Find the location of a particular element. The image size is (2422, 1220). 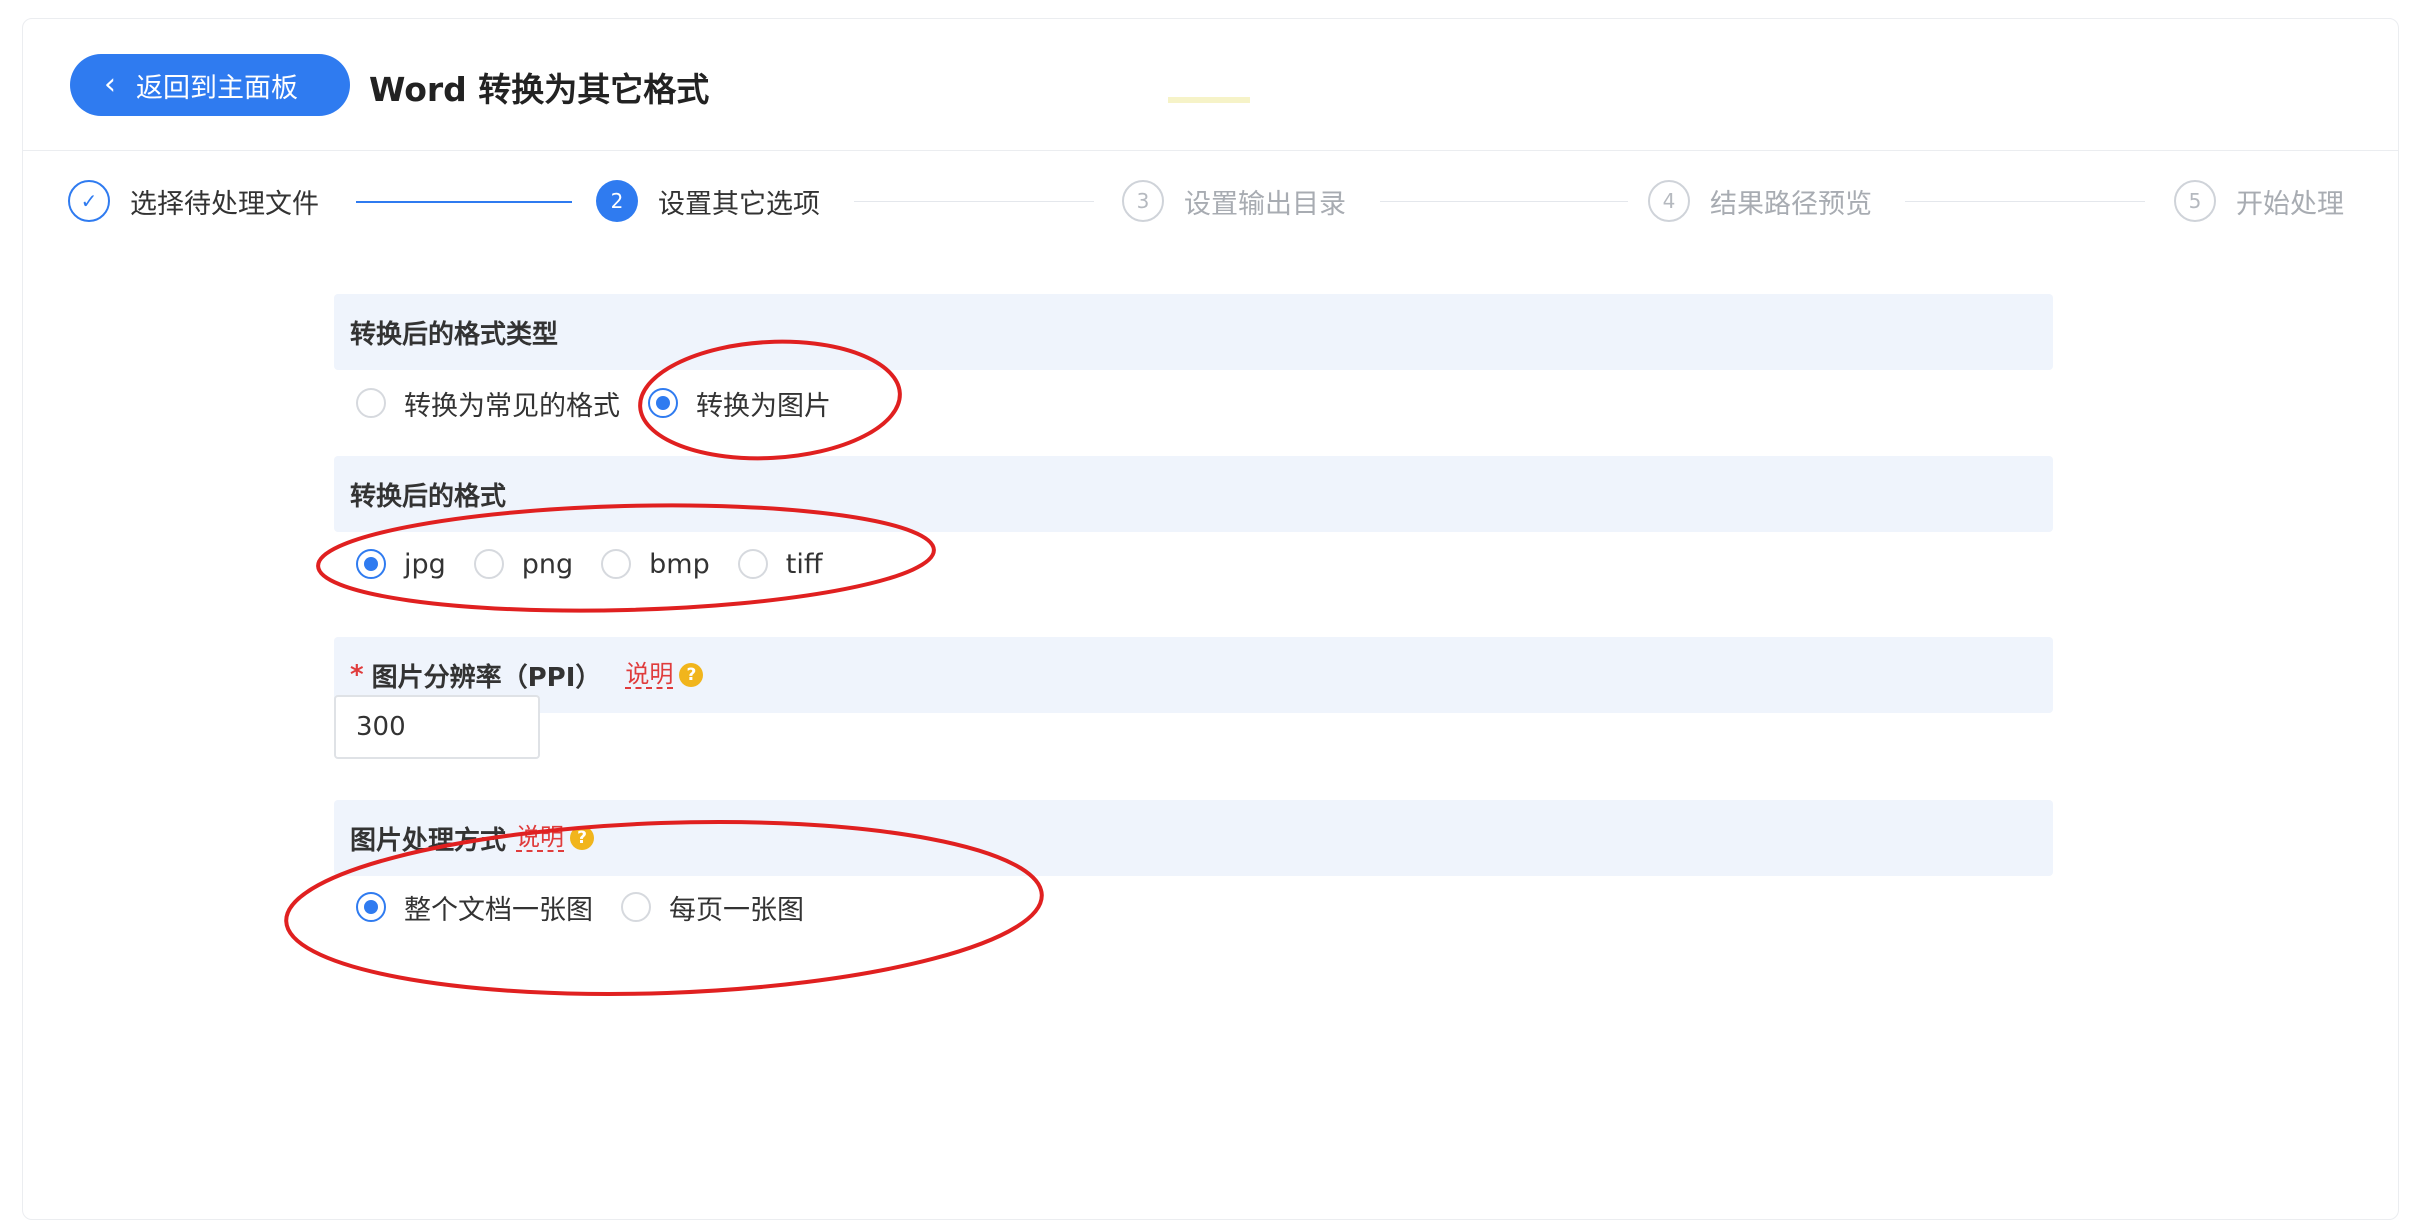

radio-label: 整个文档一张图 is located at coordinates (498, 910).